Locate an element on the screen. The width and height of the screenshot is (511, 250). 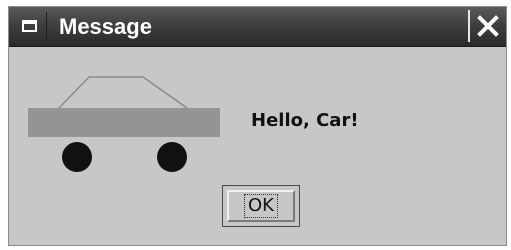
window-menu-icon is located at coordinates (29, 26).